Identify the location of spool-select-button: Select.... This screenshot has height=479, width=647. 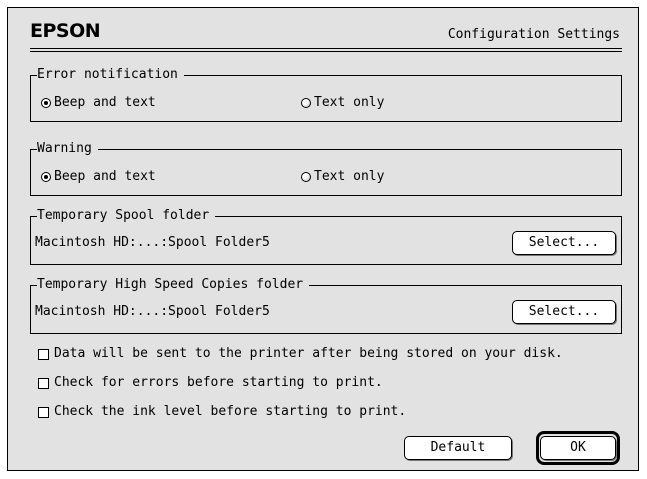
(564, 243).